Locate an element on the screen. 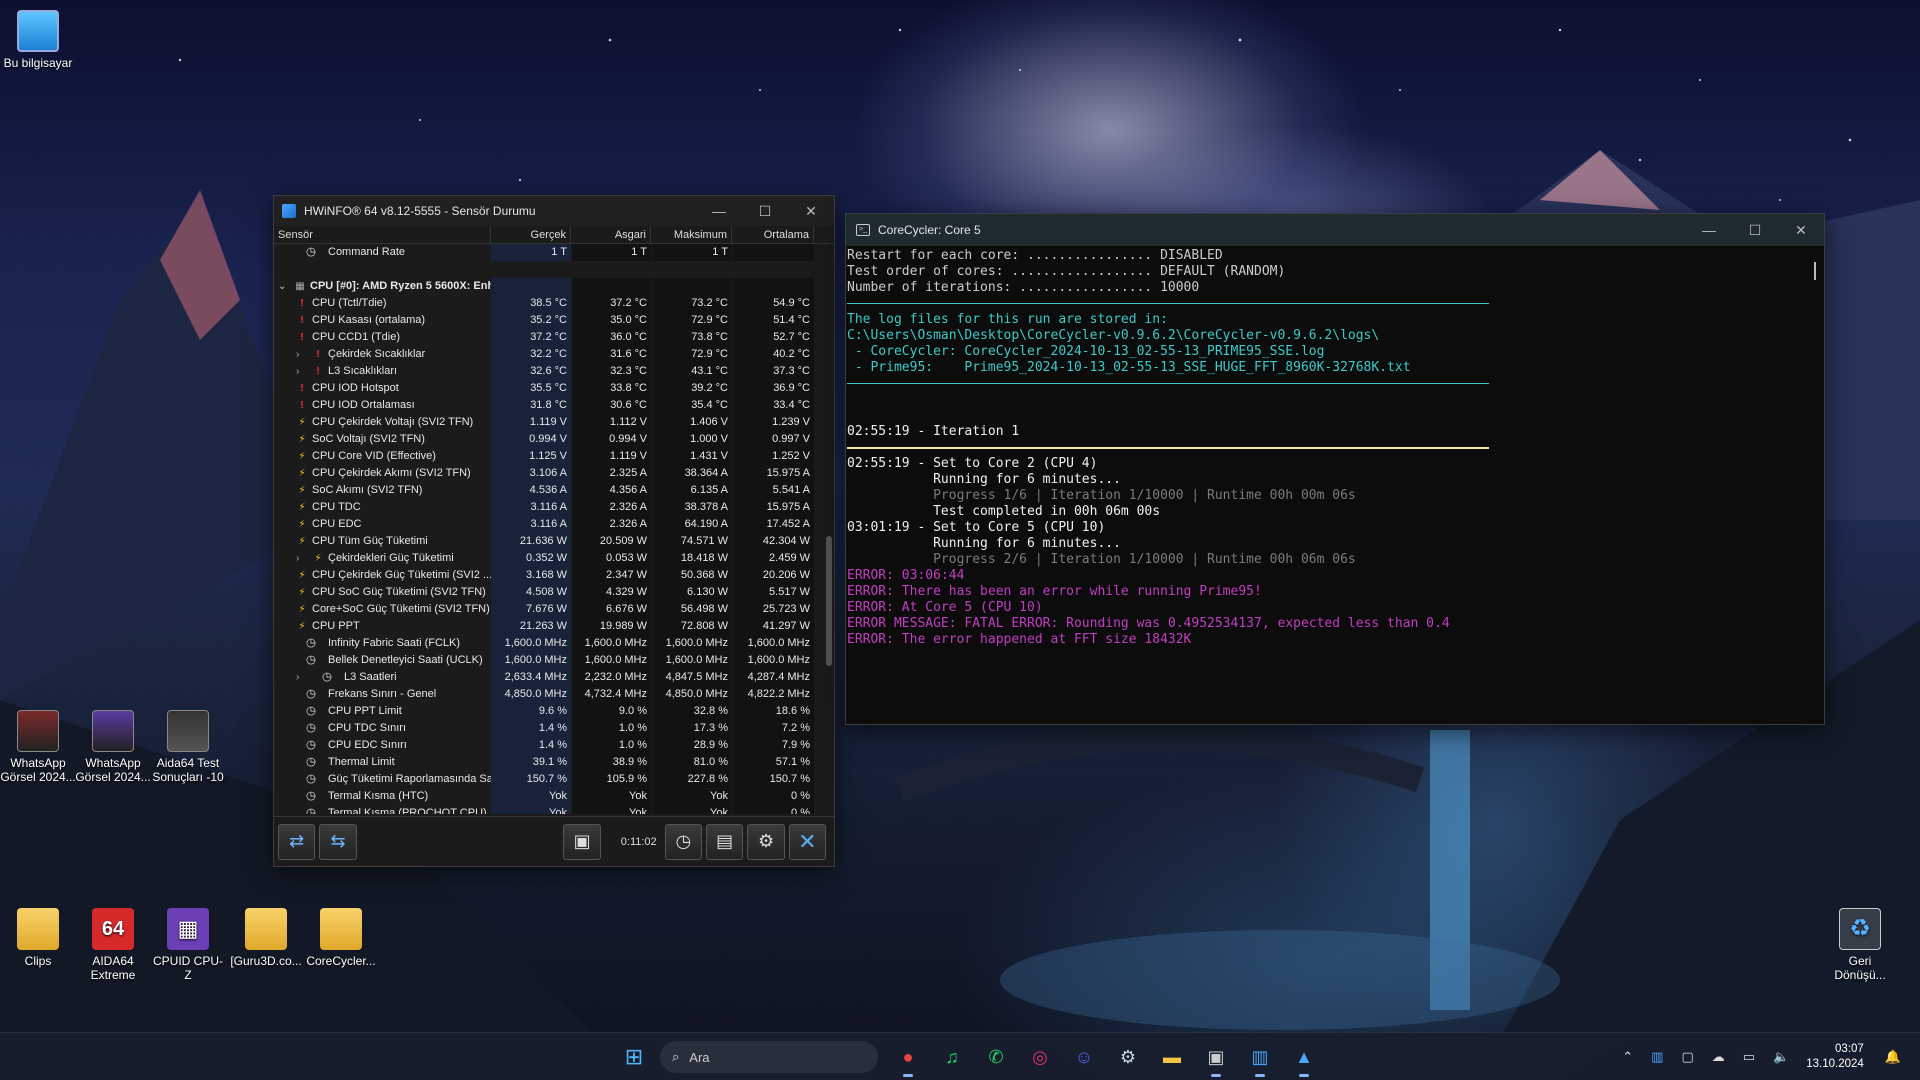 The width and height of the screenshot is (1920, 1080). photos-icon: ▲ is located at coordinates (1304, 1058).